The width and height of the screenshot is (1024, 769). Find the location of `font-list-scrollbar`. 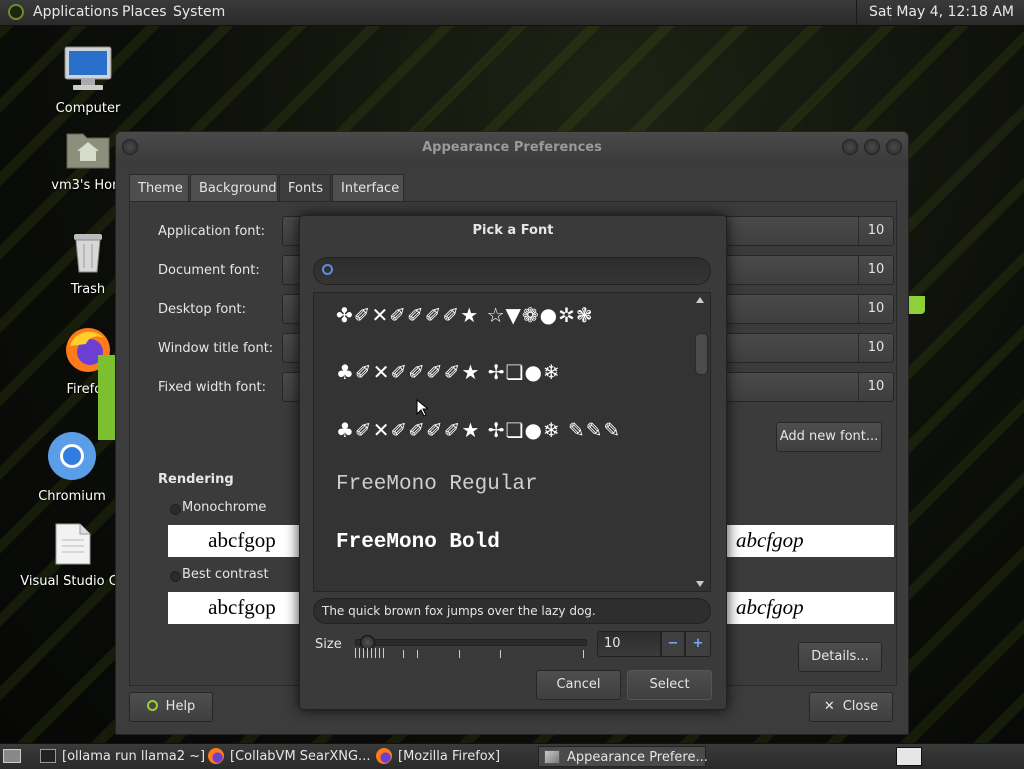

font-list-scrollbar is located at coordinates (701, 442).